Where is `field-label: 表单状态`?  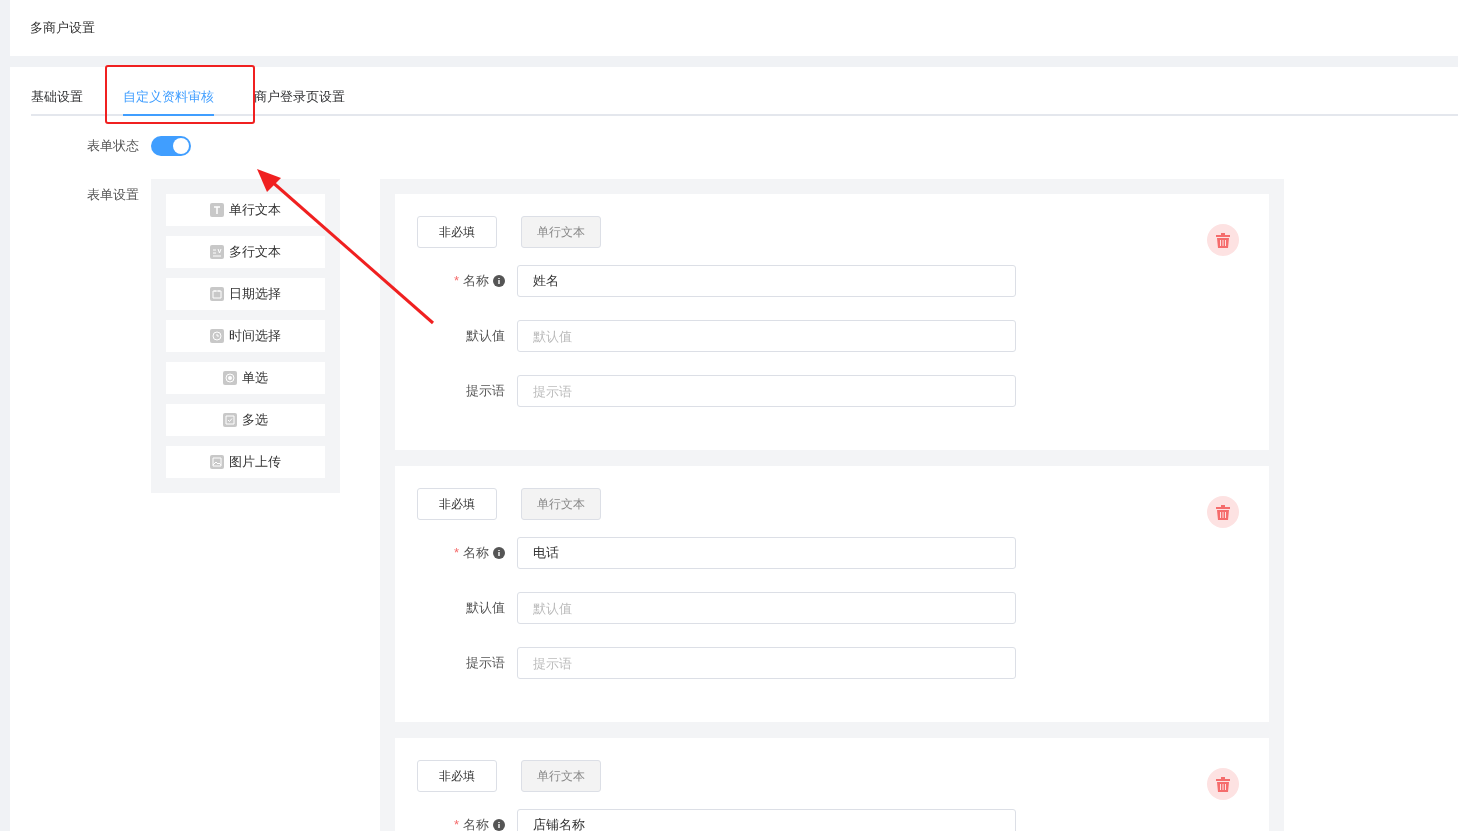
field-label: 表单状态 is located at coordinates (113, 146).